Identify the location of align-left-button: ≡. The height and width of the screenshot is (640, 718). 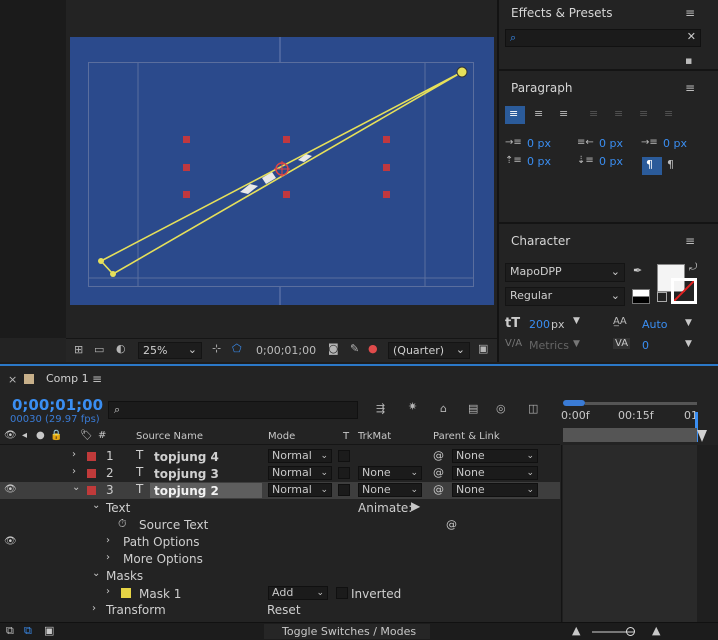
(515, 115).